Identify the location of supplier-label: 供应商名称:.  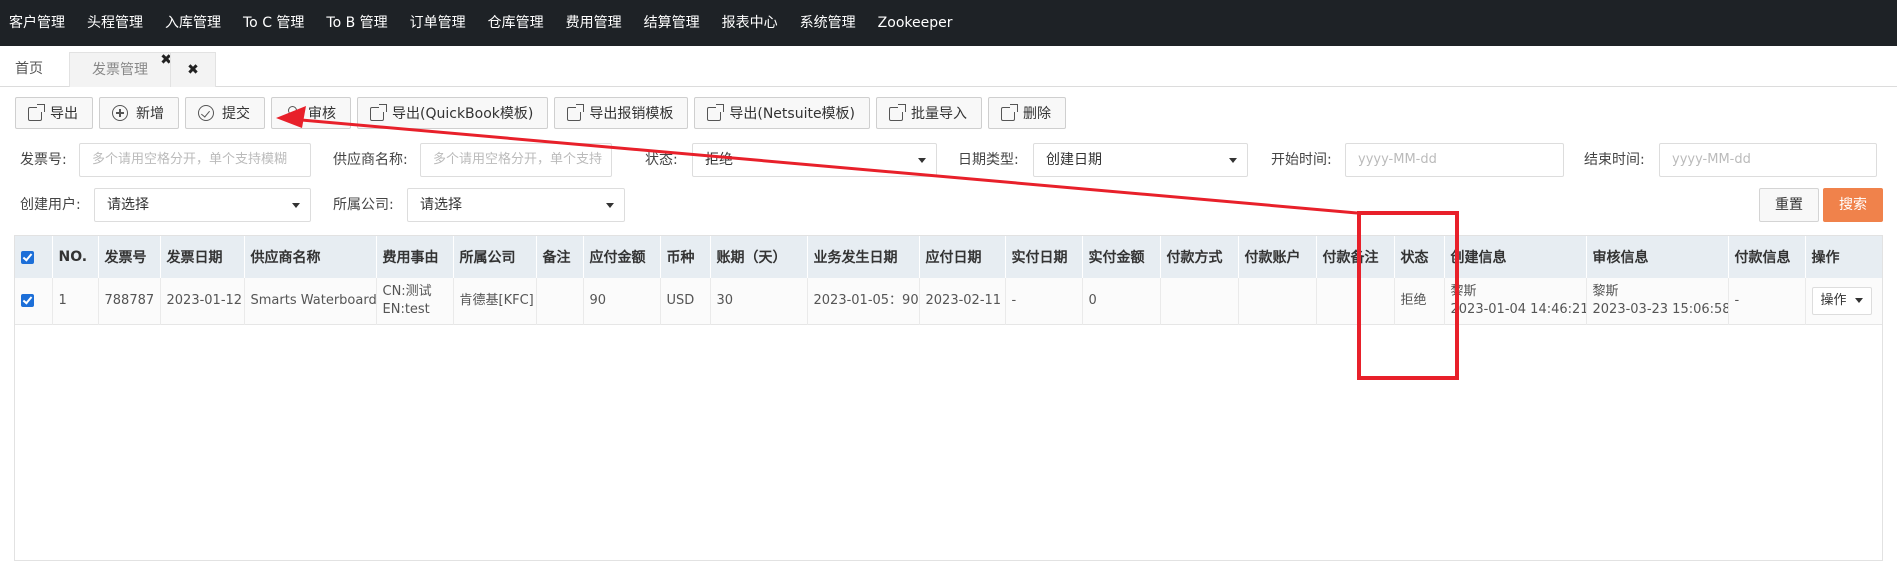
(370, 160).